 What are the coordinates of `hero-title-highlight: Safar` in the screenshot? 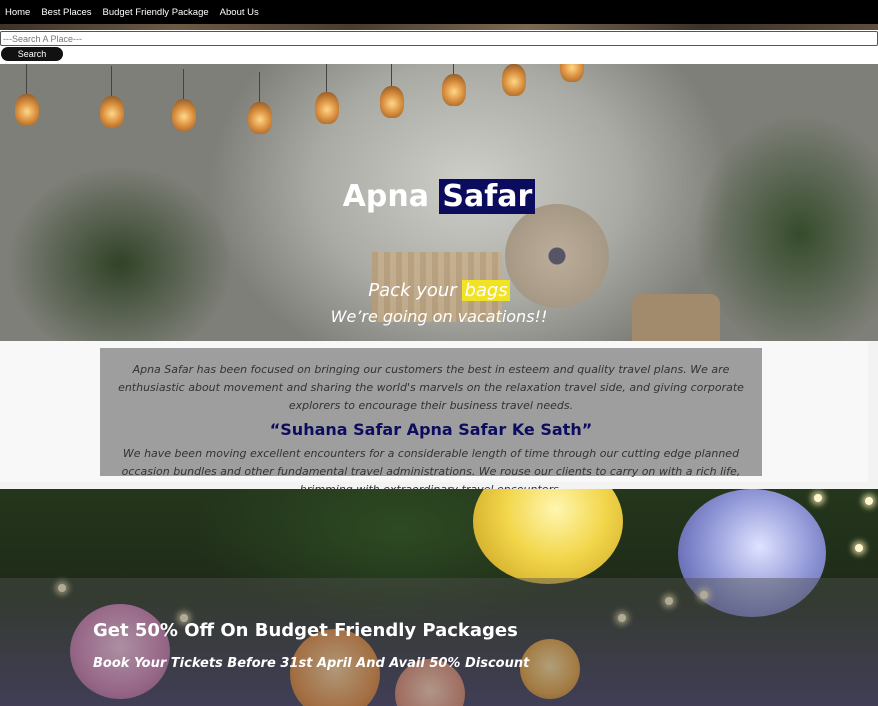 It's located at (487, 196).